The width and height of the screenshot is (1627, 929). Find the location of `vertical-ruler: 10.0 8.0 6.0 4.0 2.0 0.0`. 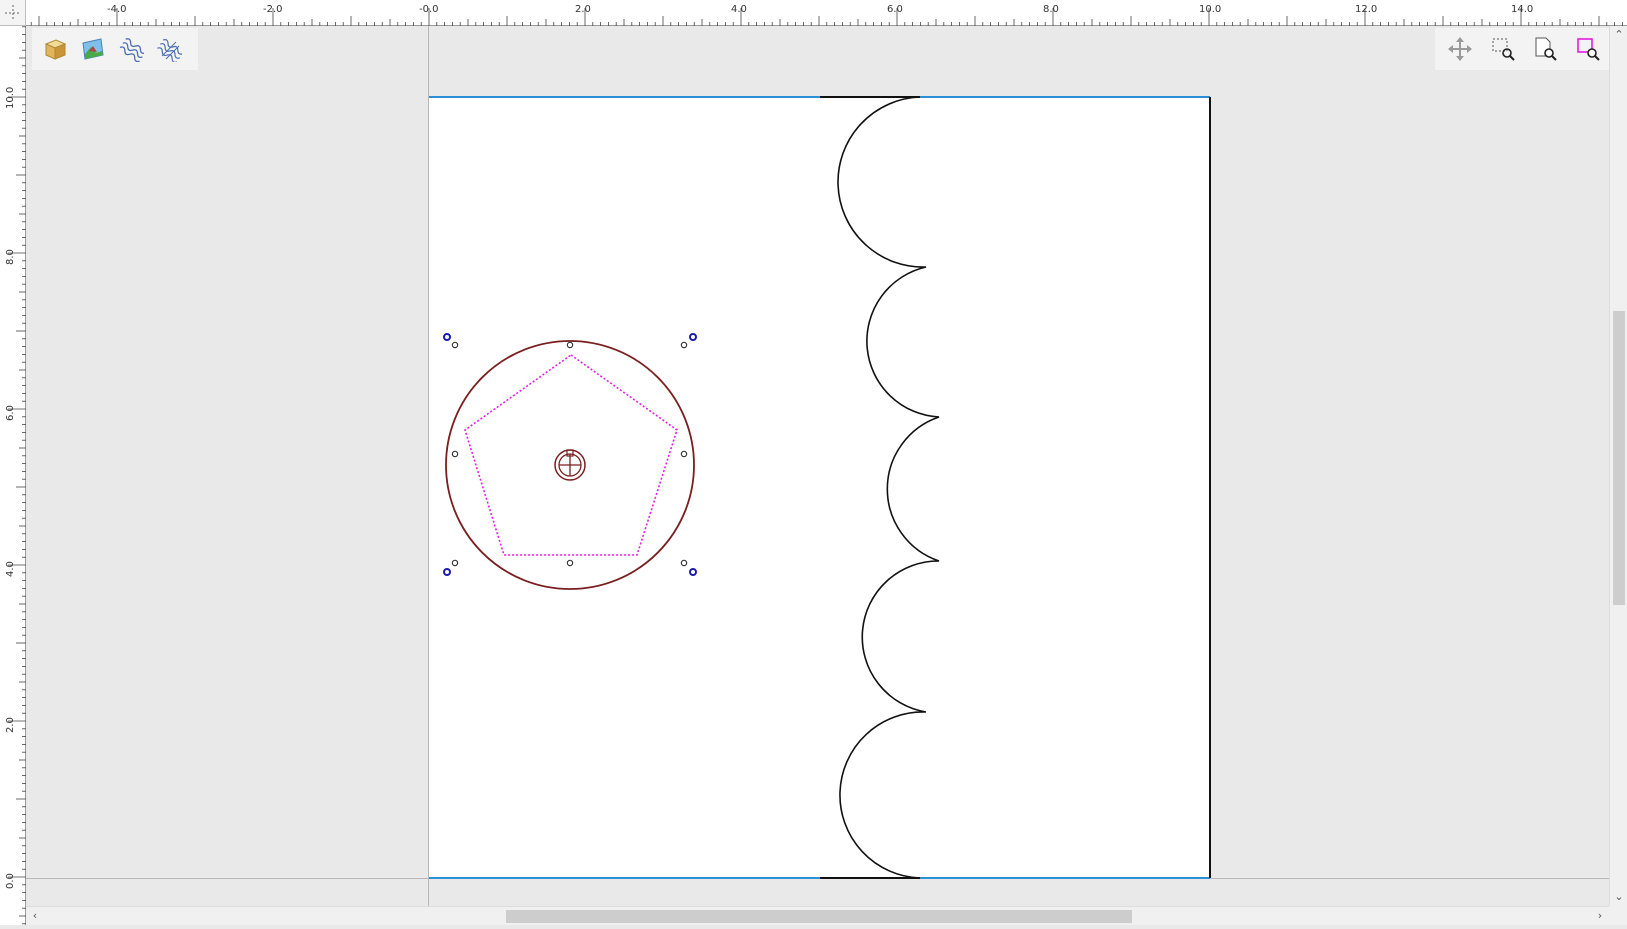

vertical-ruler: 10.0 8.0 6.0 4.0 2.0 0.0 is located at coordinates (13, 475).